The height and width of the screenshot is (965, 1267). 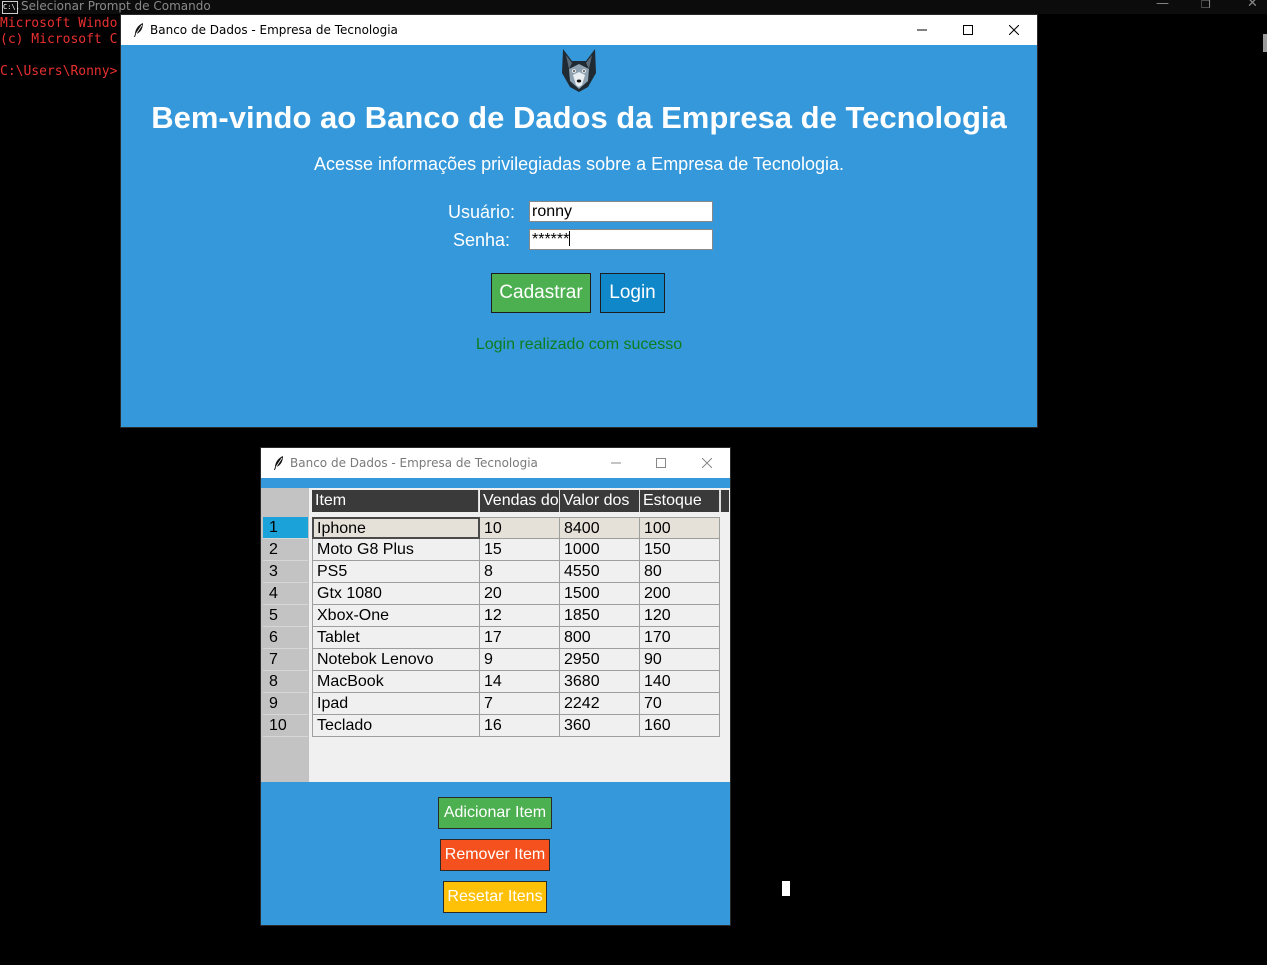 What do you see at coordinates (285, 594) in the screenshot?
I see `row-index: 4` at bounding box center [285, 594].